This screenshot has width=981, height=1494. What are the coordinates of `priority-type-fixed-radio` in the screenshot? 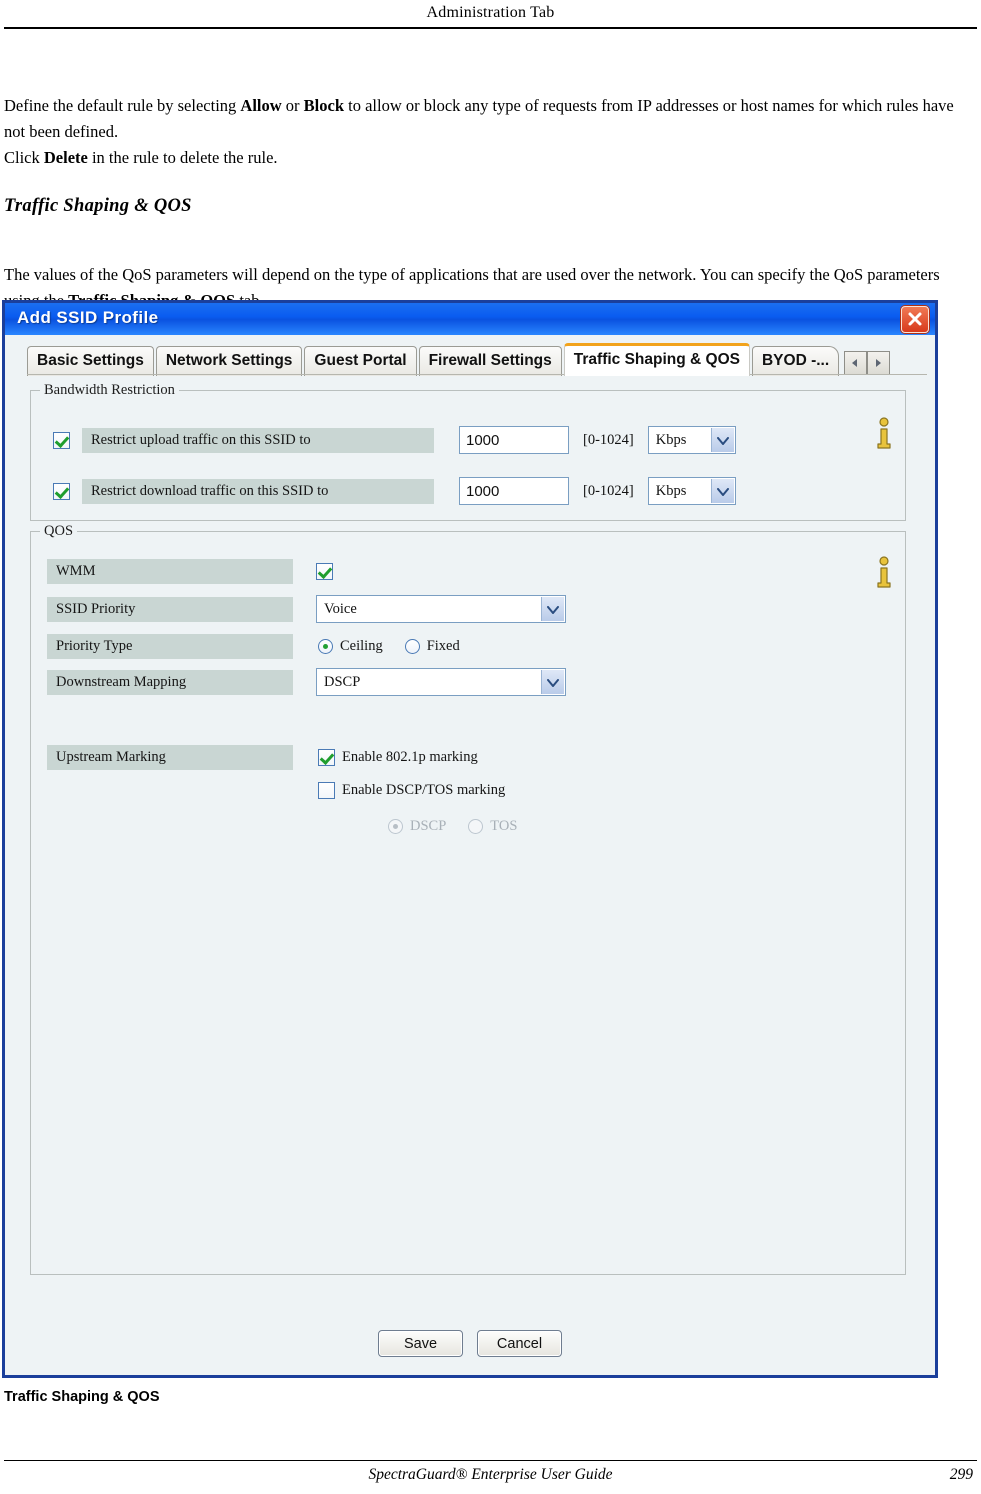 It's located at (412, 646).